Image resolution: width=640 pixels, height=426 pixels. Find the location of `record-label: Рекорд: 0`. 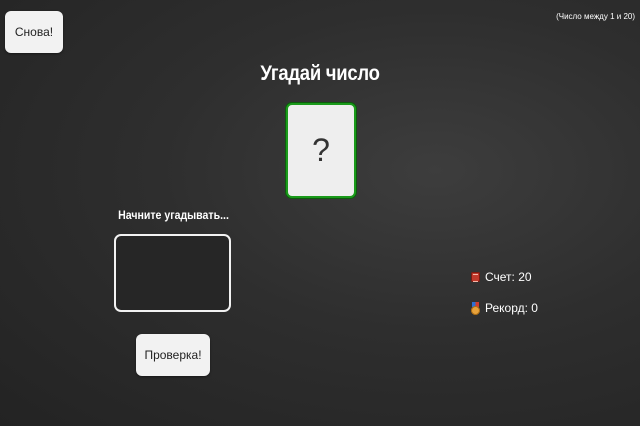

record-label: Рекорд: 0 is located at coordinates (511, 308).